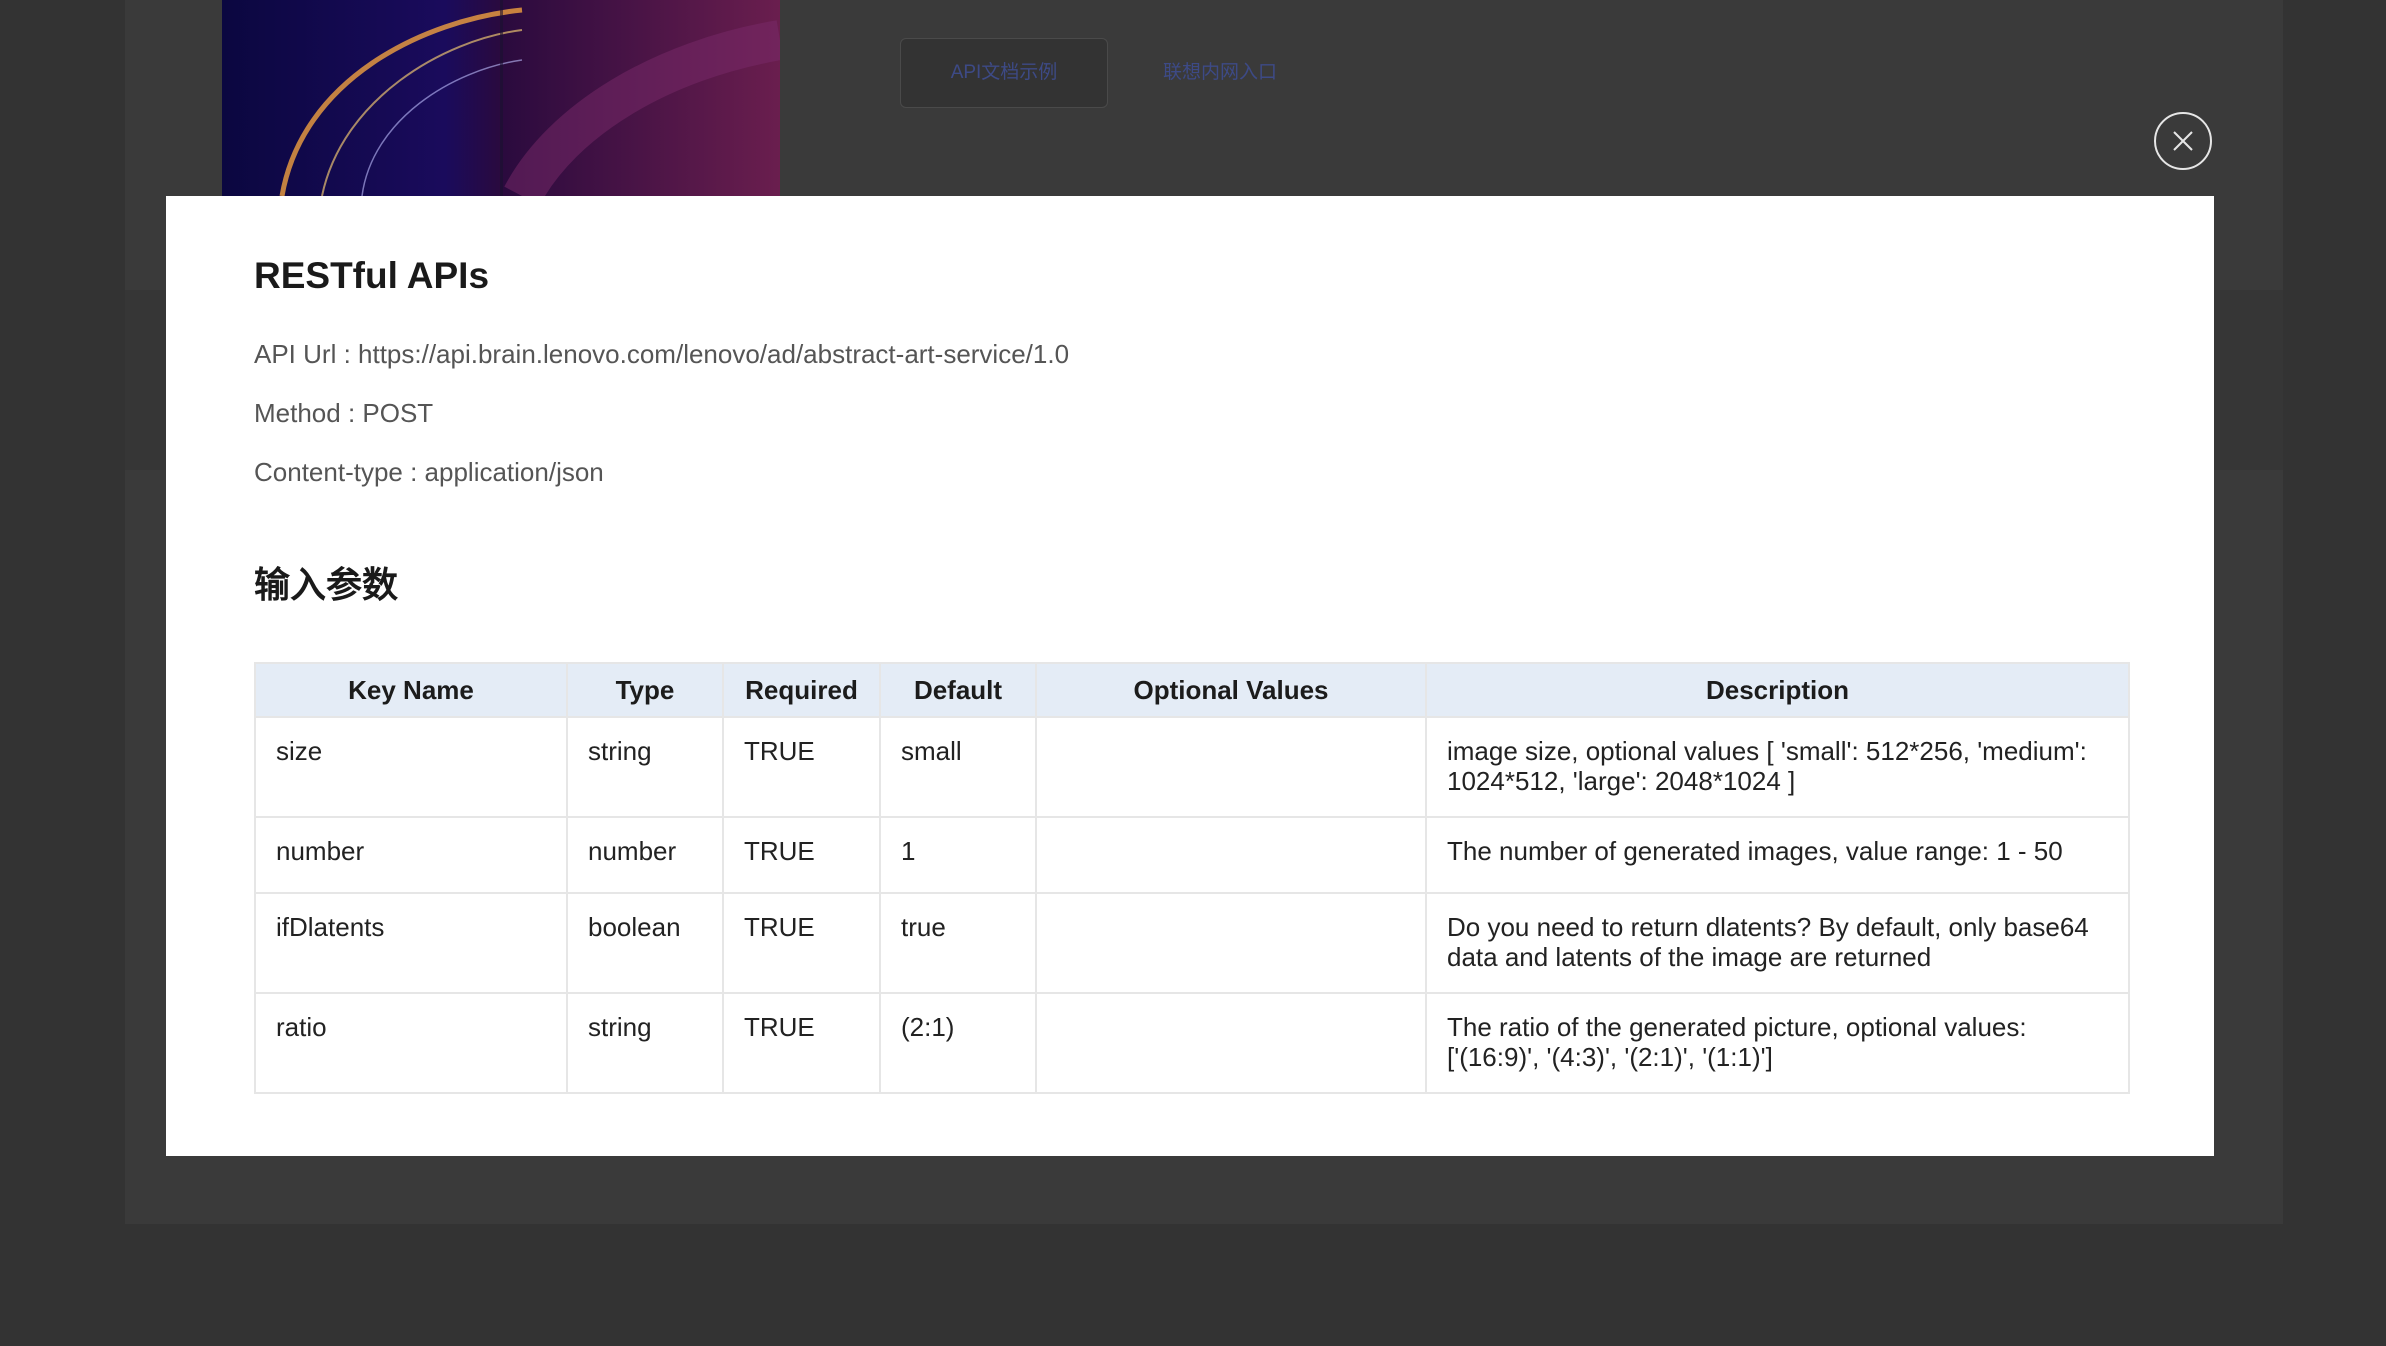 The height and width of the screenshot is (1346, 2386). I want to click on cell-type: number, so click(645, 855).